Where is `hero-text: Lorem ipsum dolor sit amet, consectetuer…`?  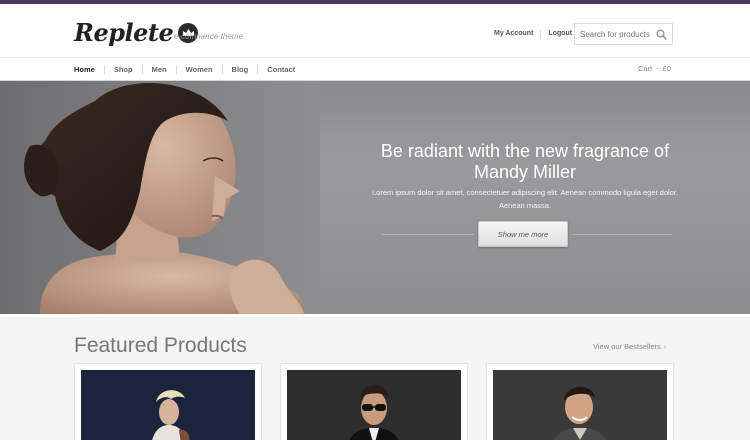
hero-text: Lorem ipsum dolor sit amet, consectetuer… is located at coordinates (525, 199).